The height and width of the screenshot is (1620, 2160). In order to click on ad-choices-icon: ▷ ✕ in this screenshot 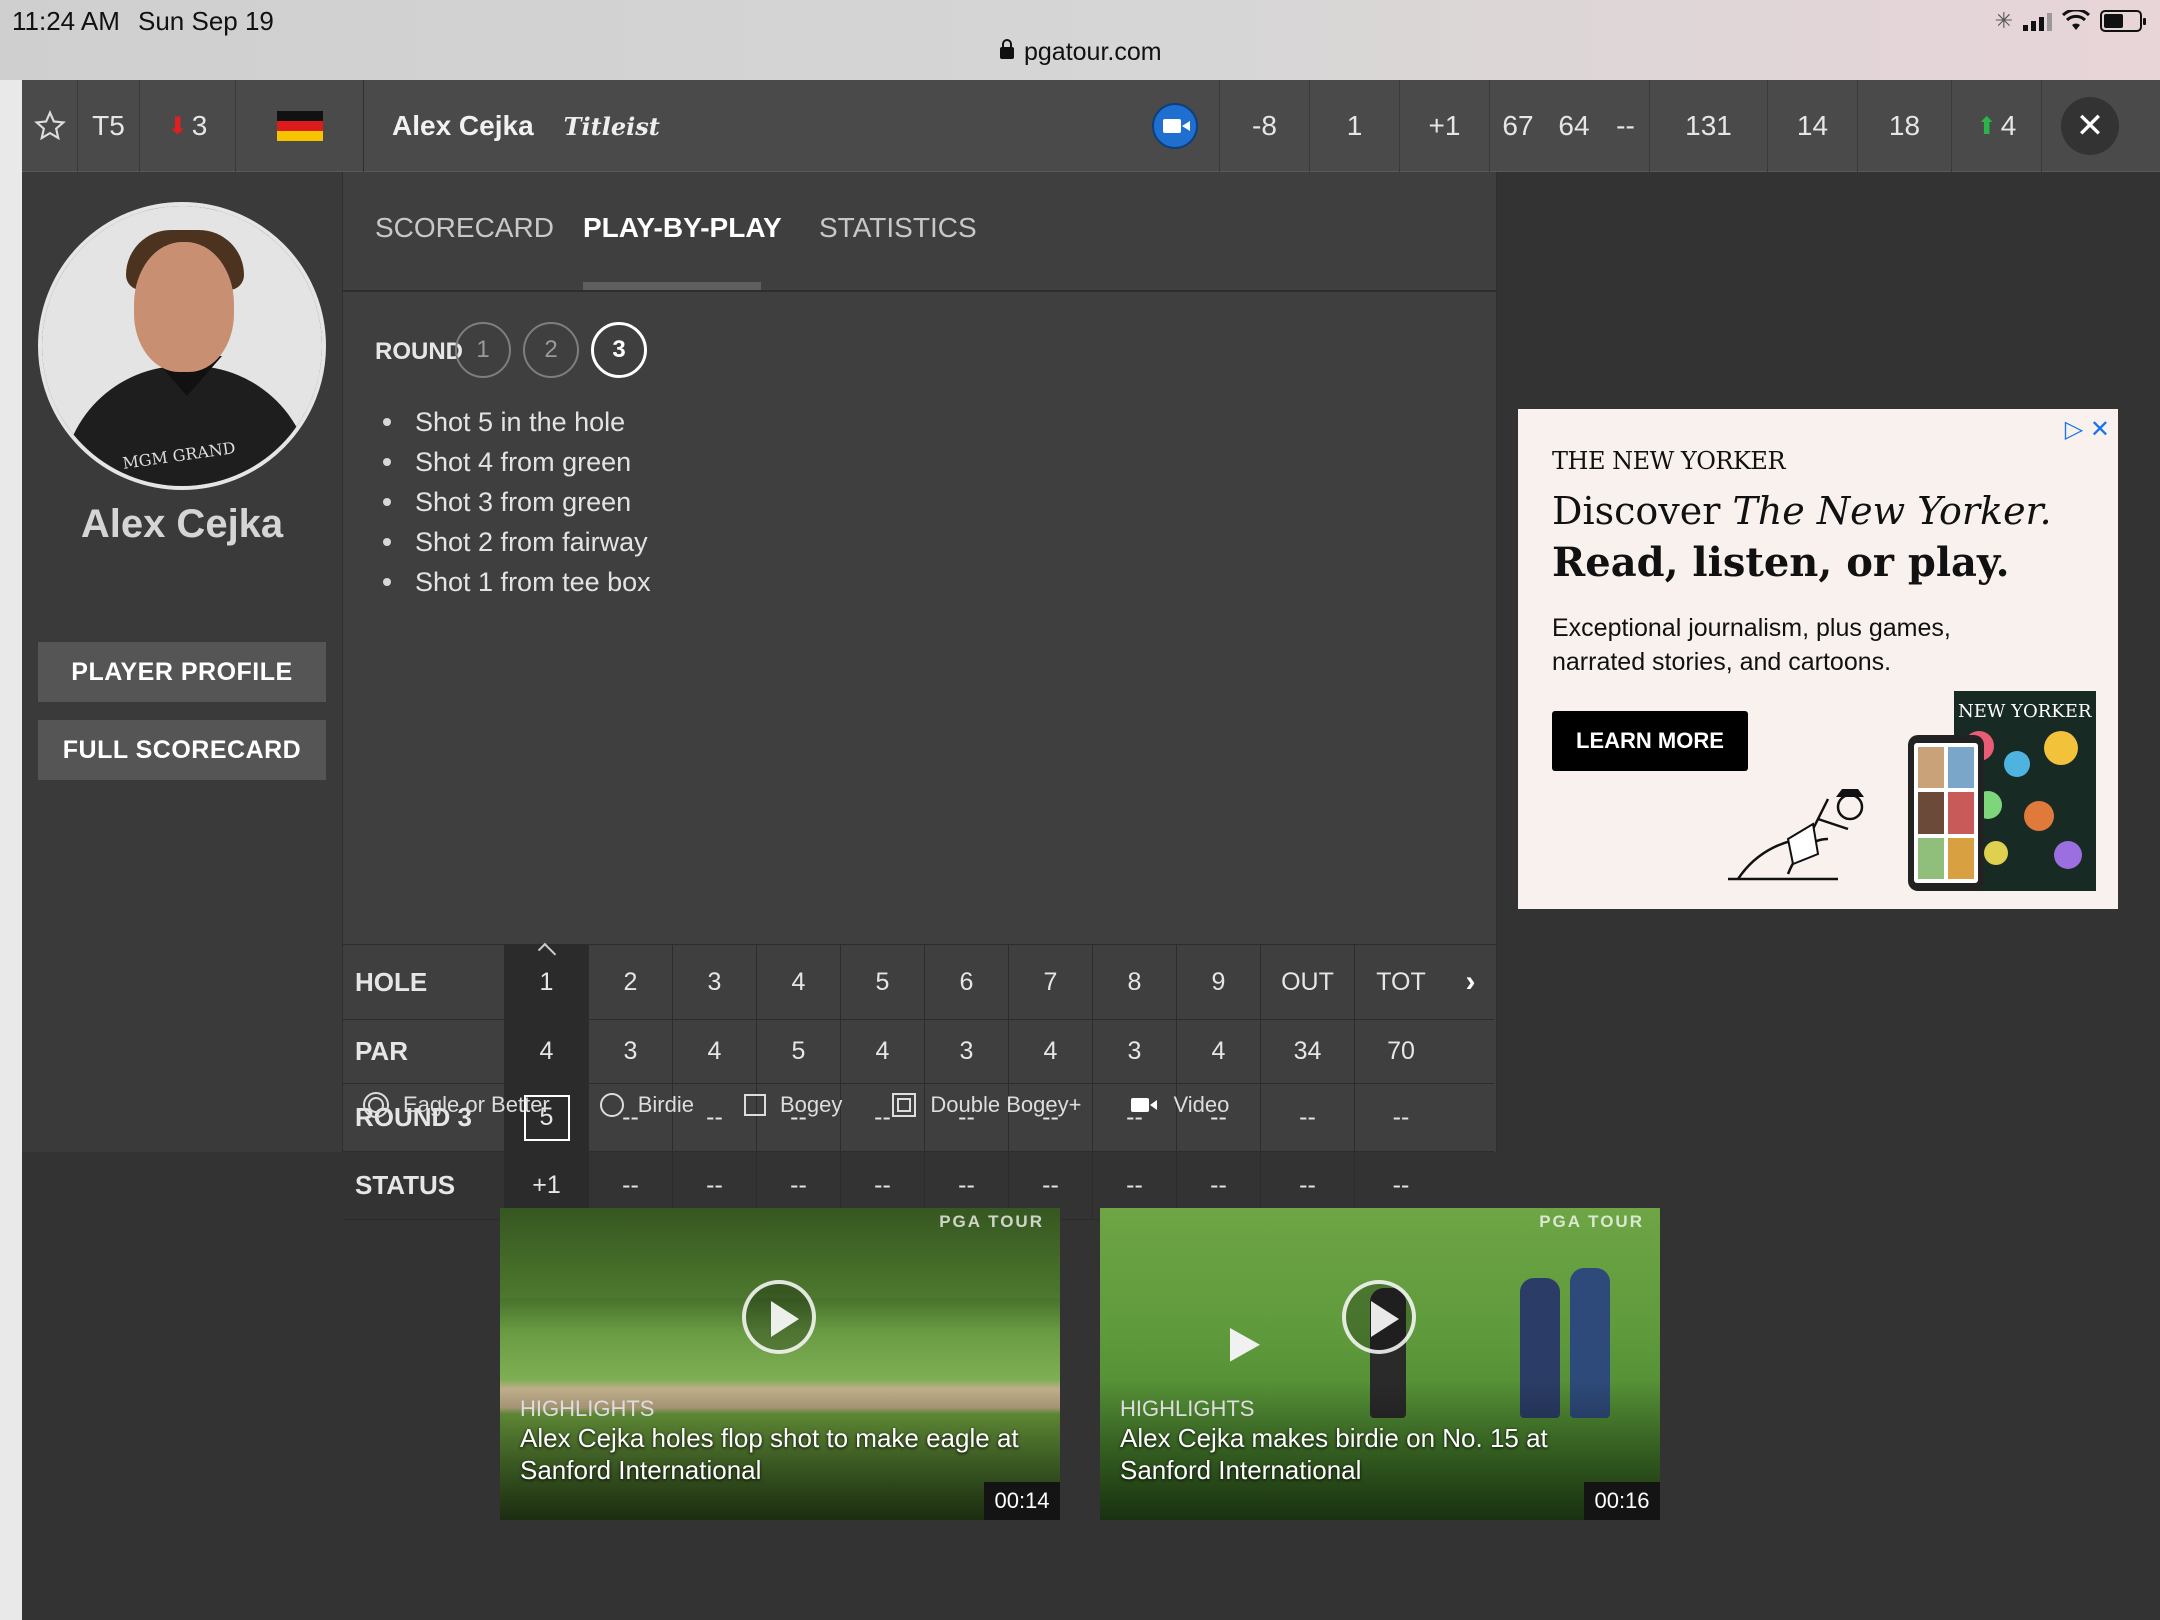, I will do `click(2087, 429)`.